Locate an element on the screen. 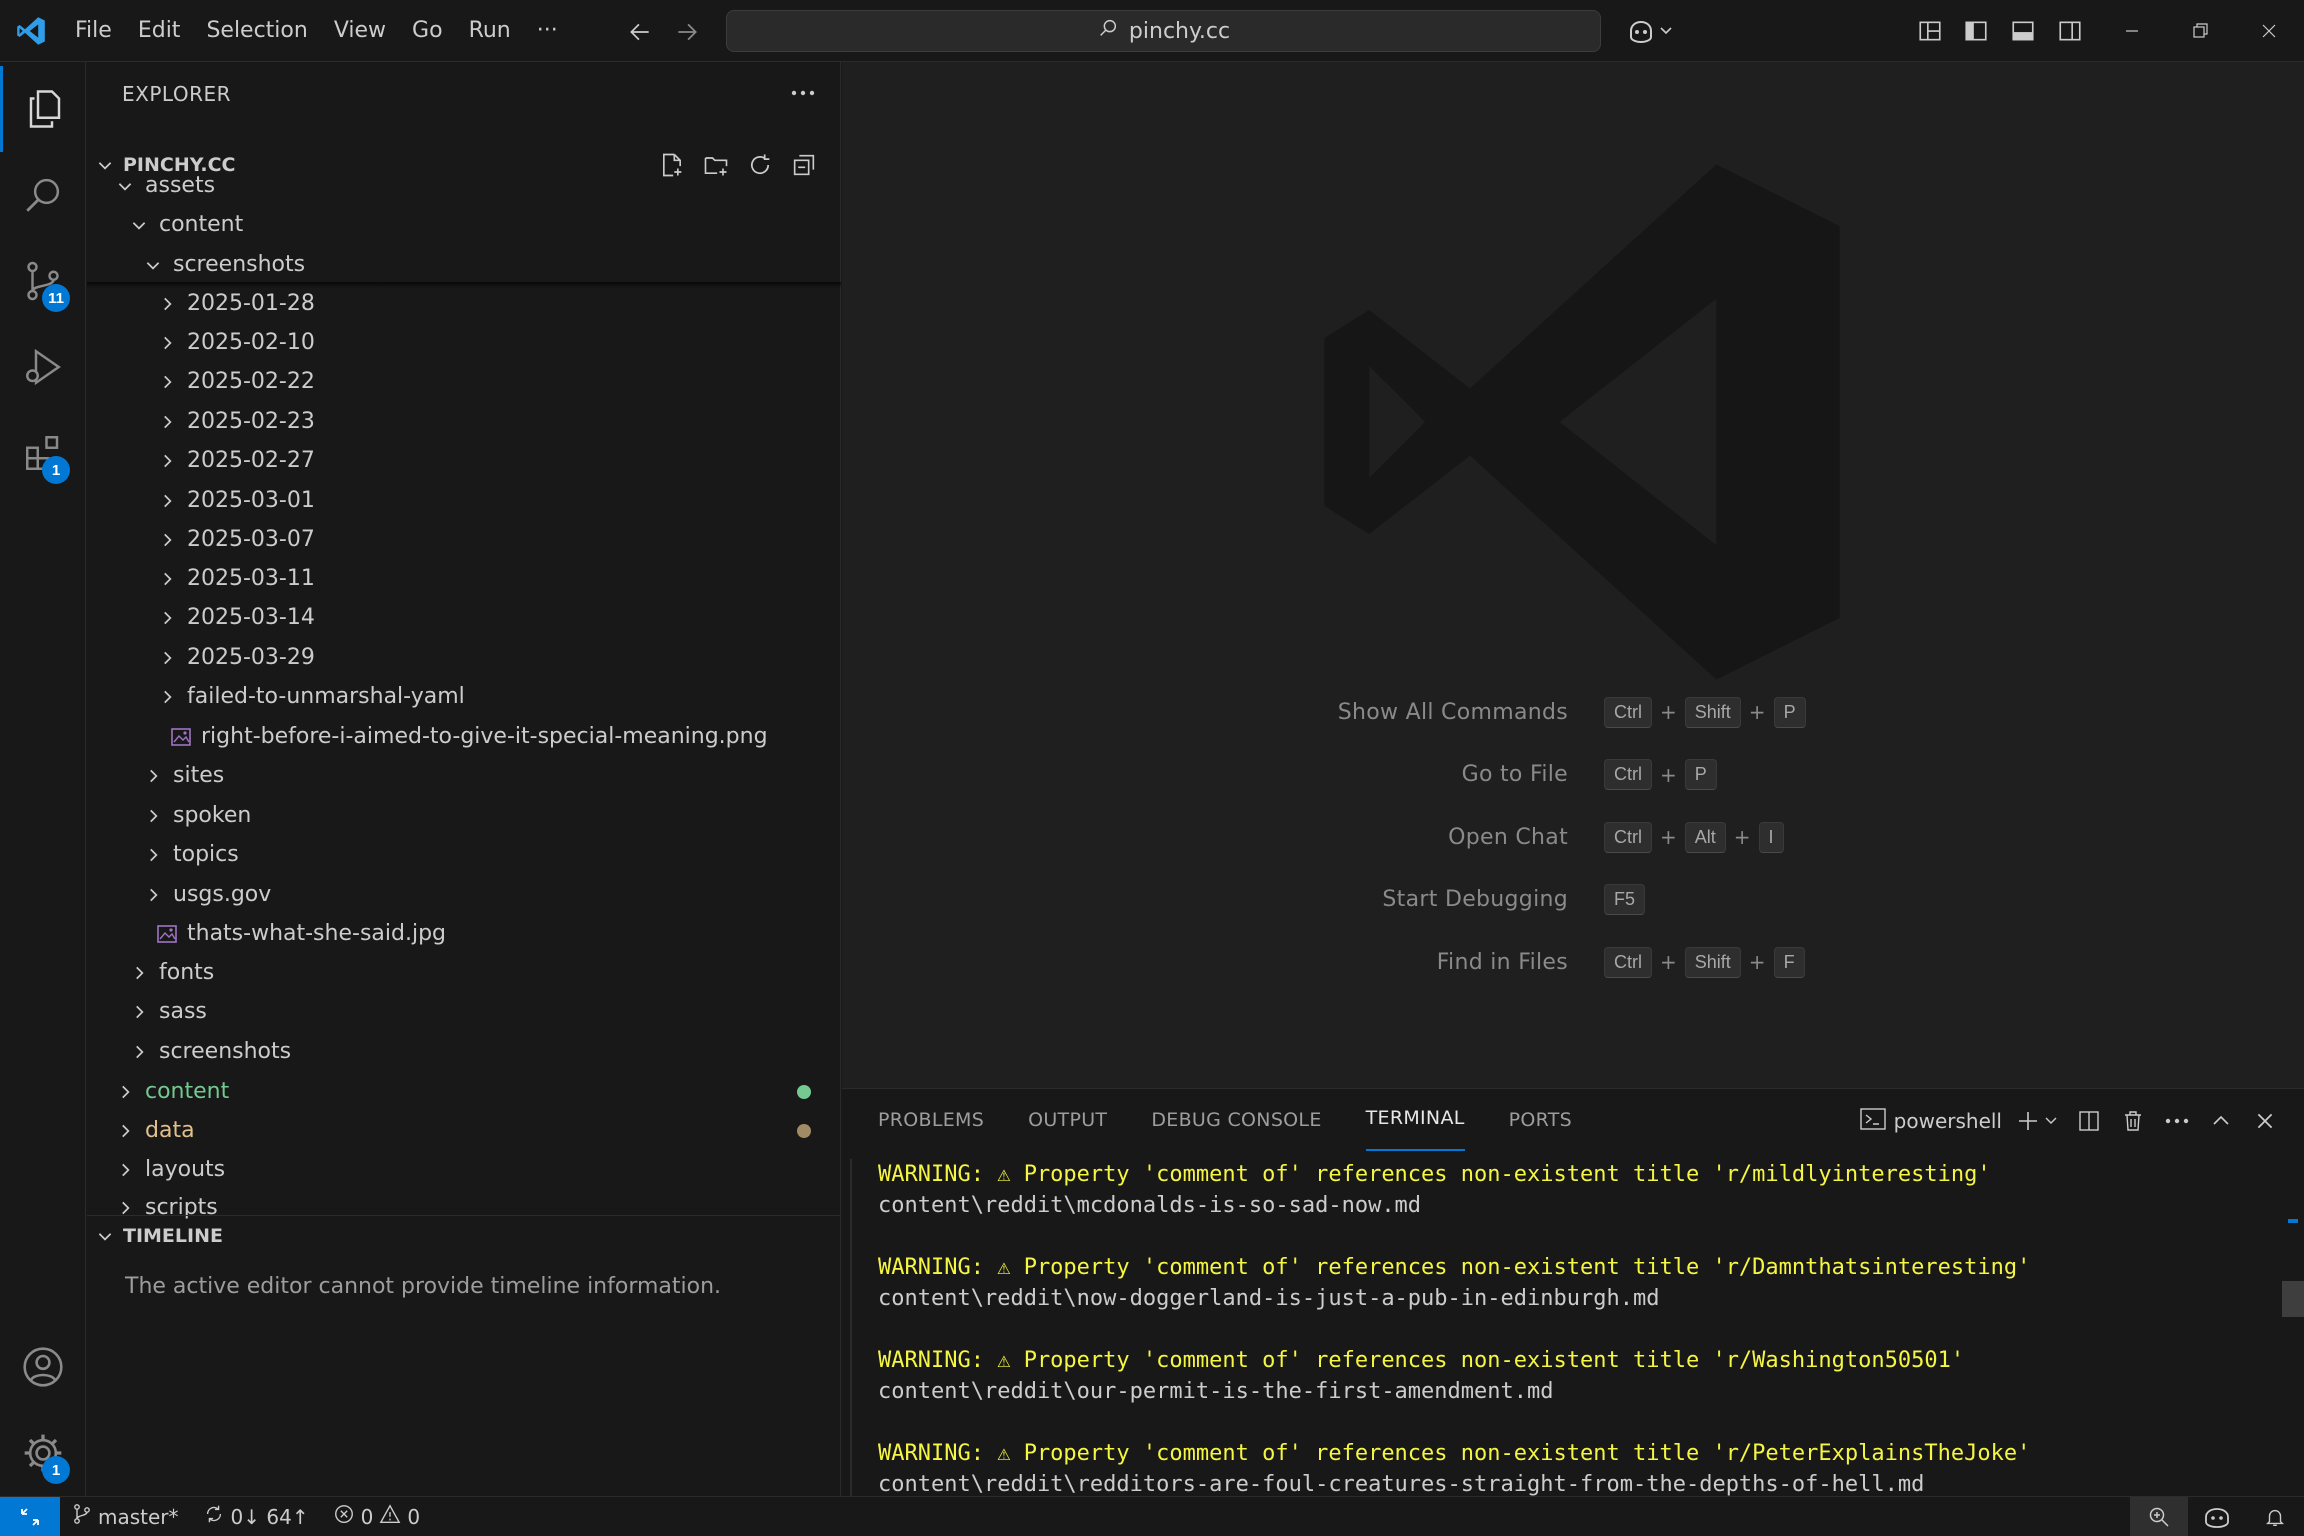 Image resolution: width=2304 pixels, height=1536 pixels. menu-item-selection: Selection is located at coordinates (256, 31).